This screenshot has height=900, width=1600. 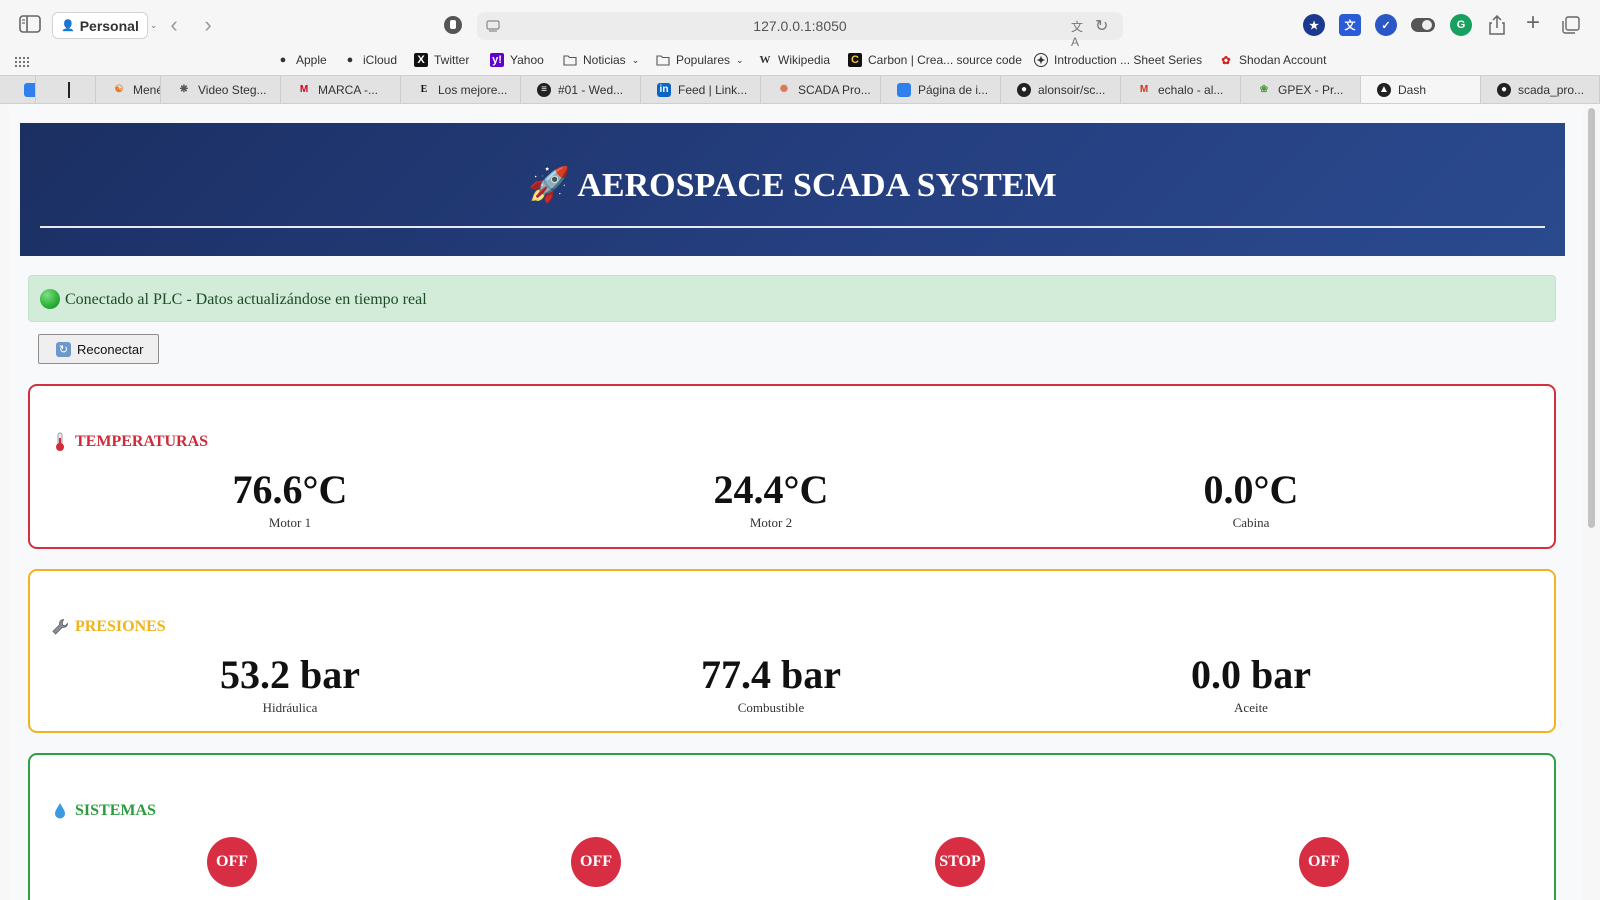 I want to click on gpex-icon: ❀, so click(x=1264, y=89).